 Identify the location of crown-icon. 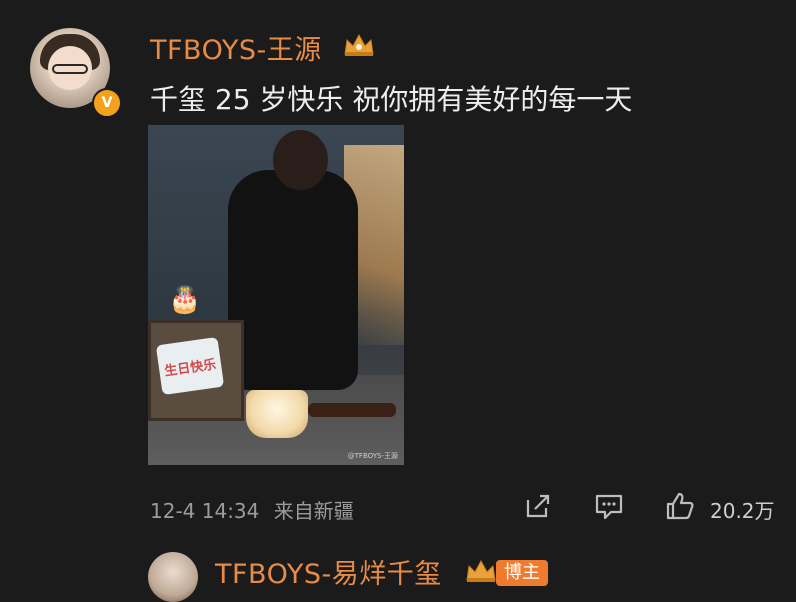
(359, 44).